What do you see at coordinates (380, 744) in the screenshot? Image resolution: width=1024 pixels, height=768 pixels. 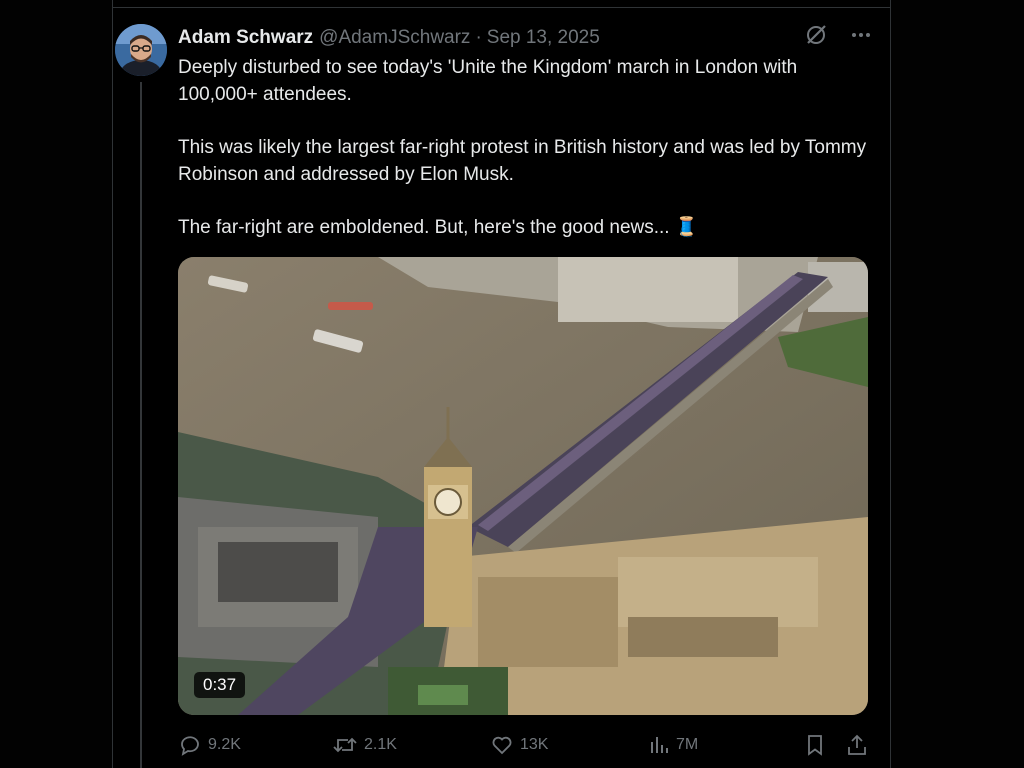 I see `repost-count: 2.1K` at bounding box center [380, 744].